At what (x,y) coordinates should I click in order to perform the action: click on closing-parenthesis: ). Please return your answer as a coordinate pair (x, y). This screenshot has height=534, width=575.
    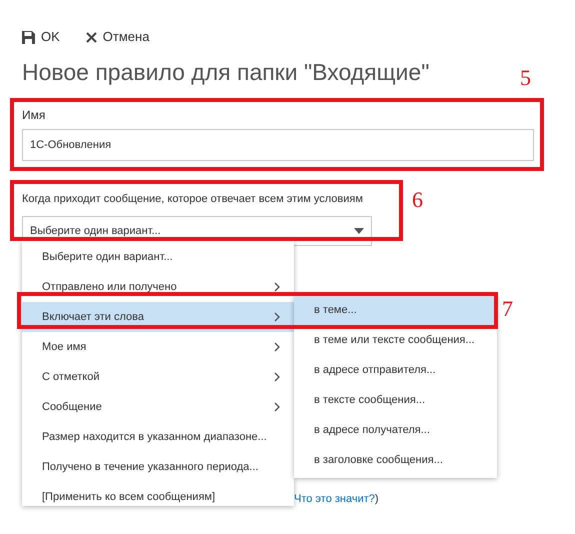
    Looking at the image, I should click on (376, 499).